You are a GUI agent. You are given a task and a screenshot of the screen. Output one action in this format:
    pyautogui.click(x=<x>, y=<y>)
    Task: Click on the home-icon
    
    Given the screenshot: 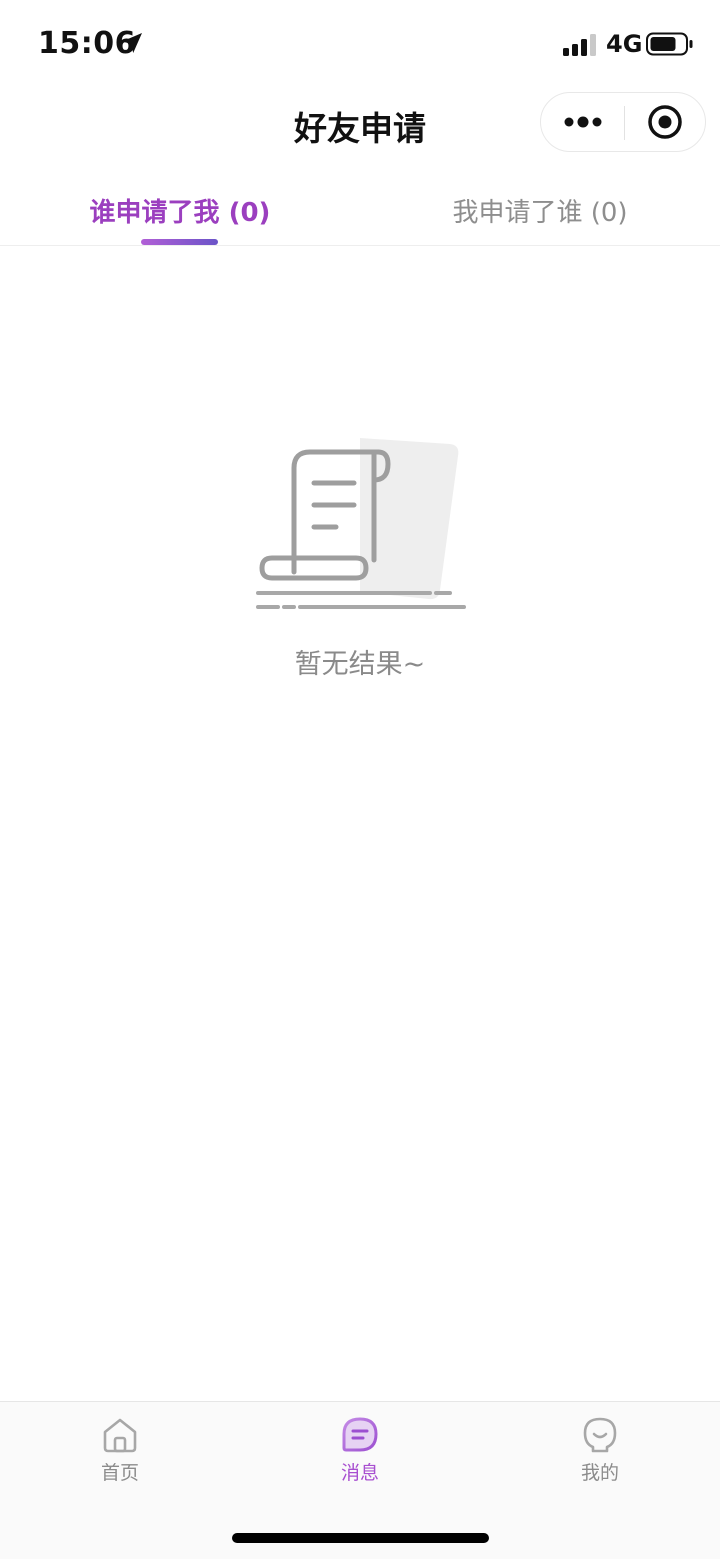 What is the action you would take?
    pyautogui.click(x=120, y=1435)
    